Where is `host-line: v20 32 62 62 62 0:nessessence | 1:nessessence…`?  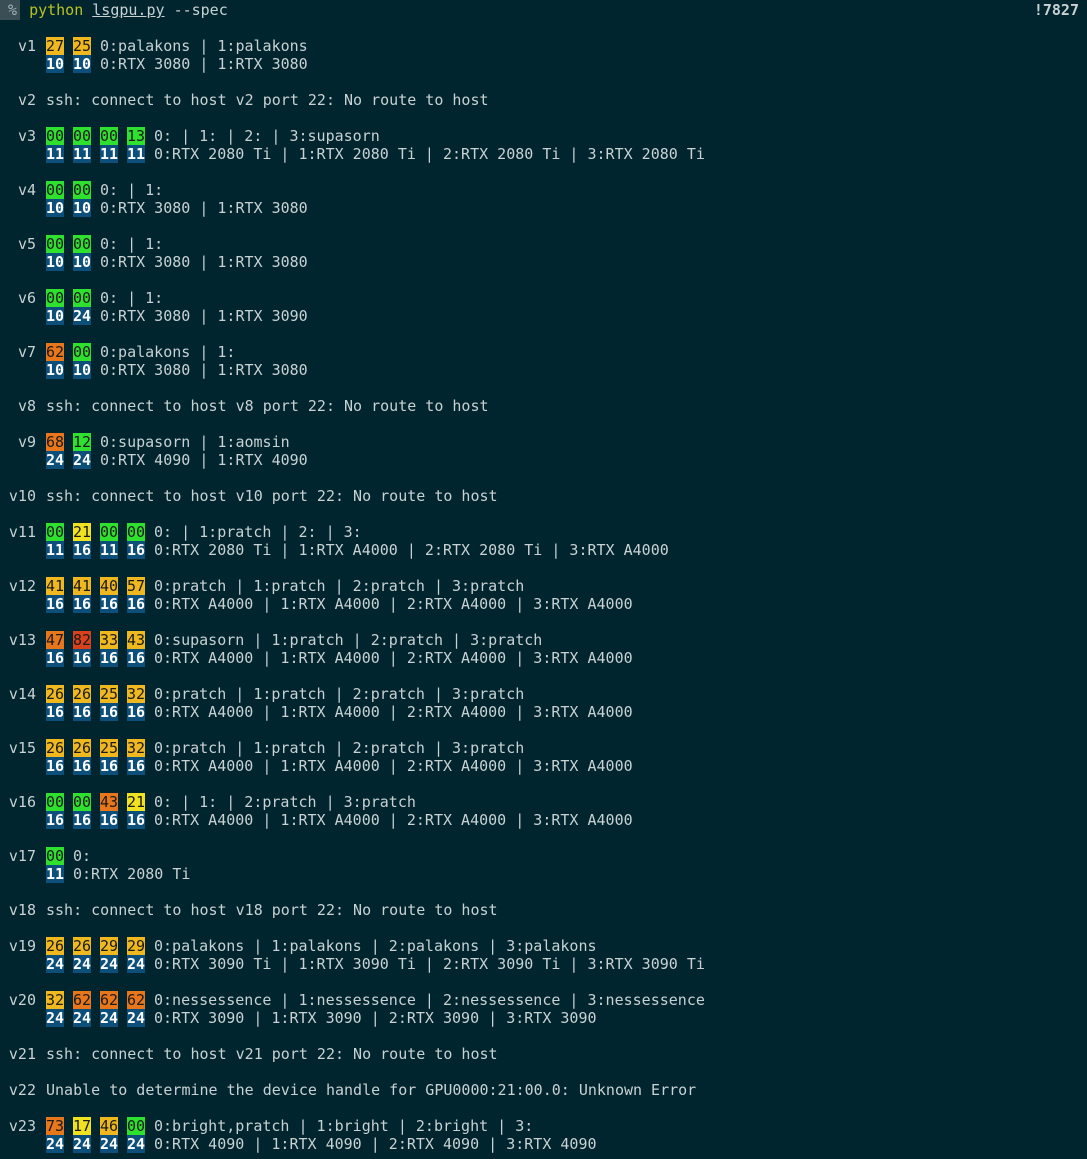
host-line: v20 32 62 62 62 0:nessessence | 1:nessessence… is located at coordinates (543, 1000).